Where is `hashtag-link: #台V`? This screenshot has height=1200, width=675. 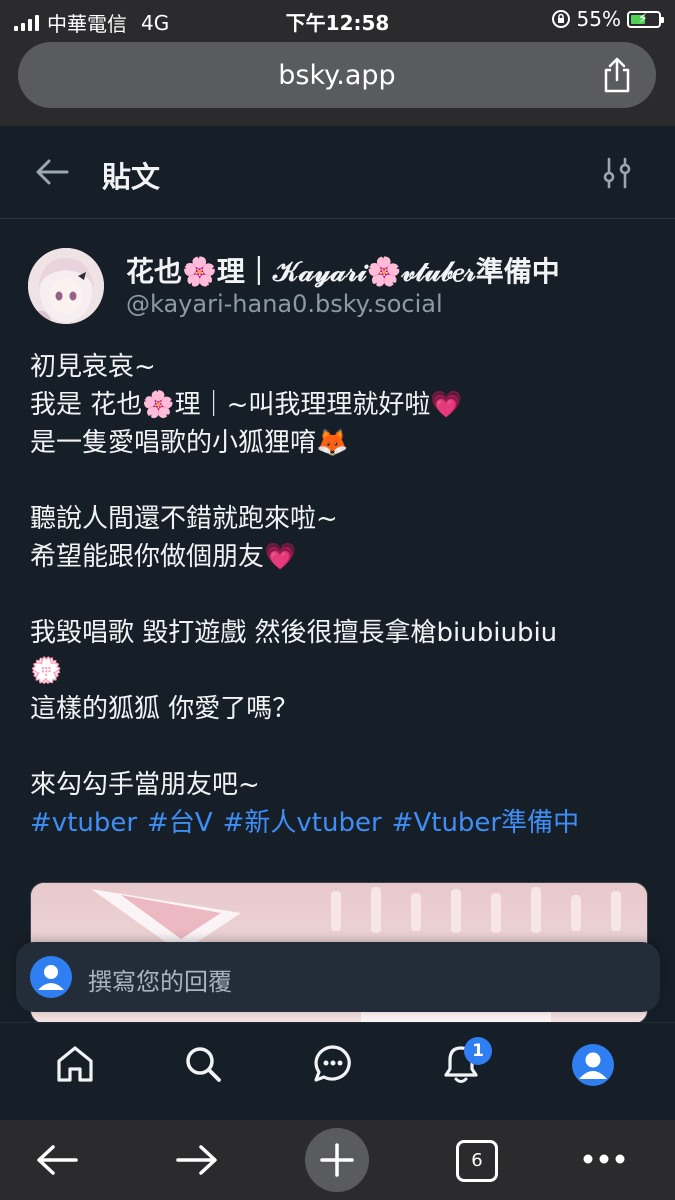 hashtag-link: #台V is located at coordinates (180, 823).